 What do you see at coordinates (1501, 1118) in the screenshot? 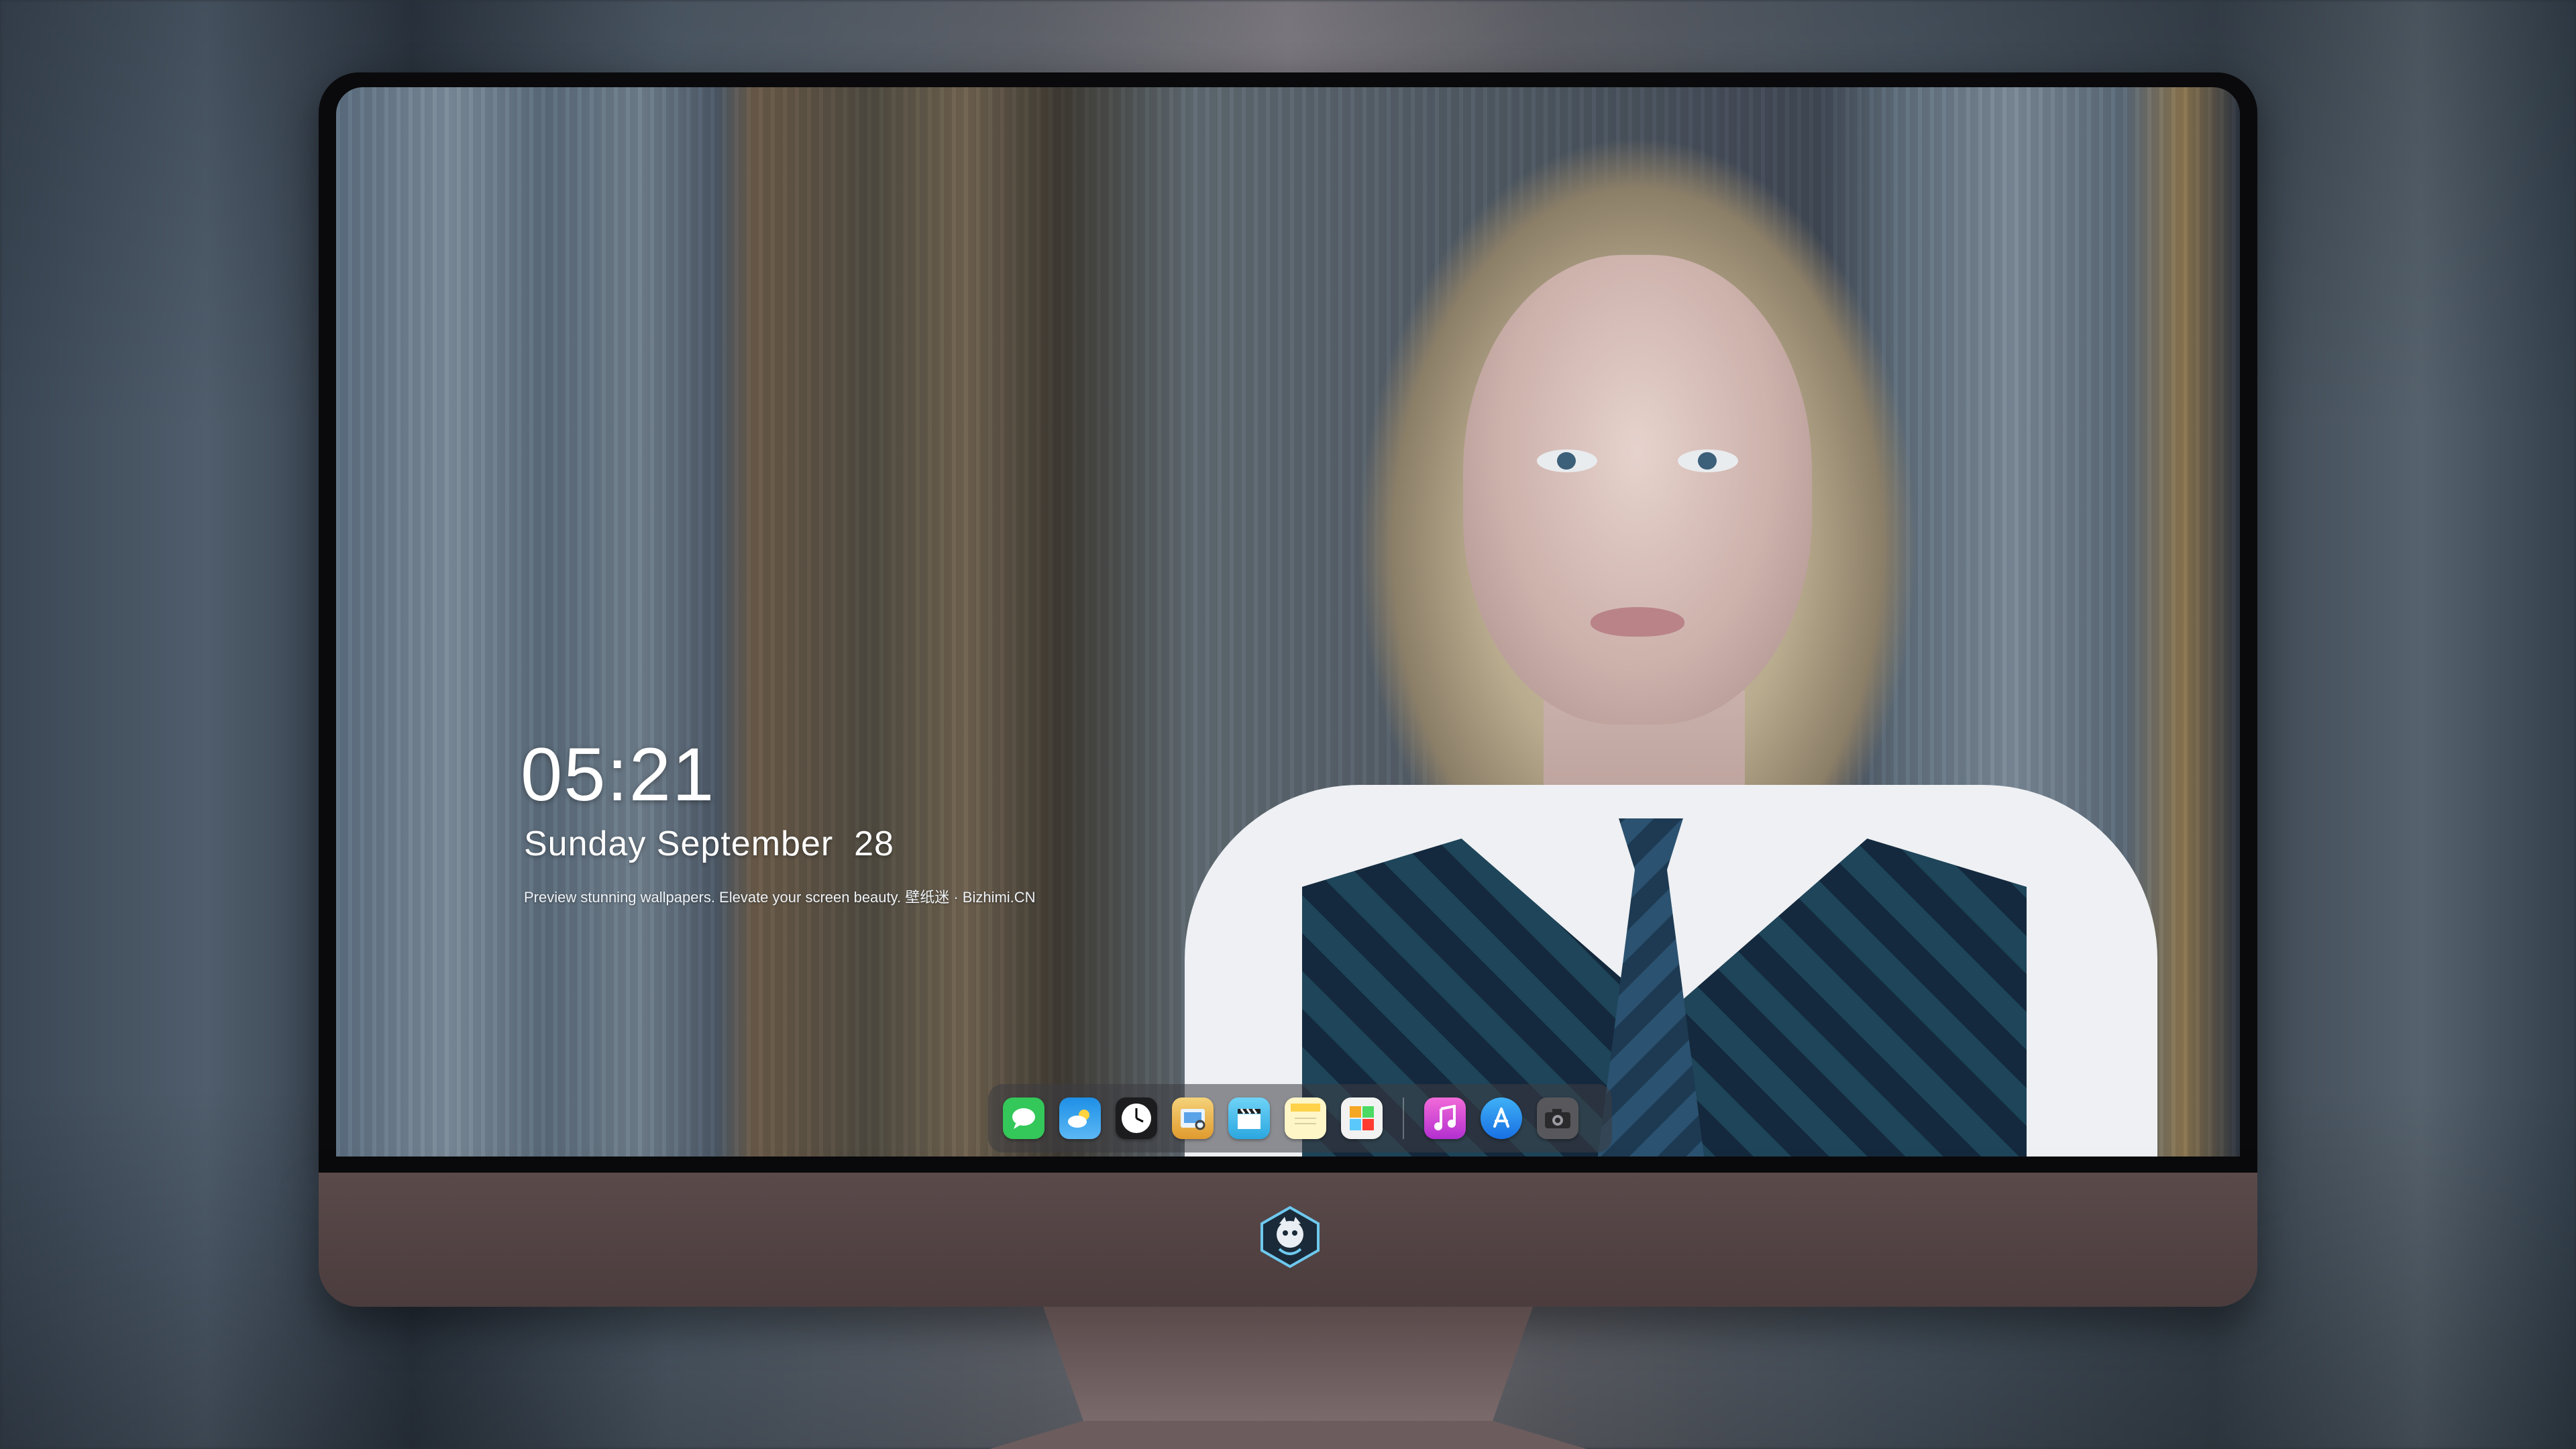
I see `app-store-icon` at bounding box center [1501, 1118].